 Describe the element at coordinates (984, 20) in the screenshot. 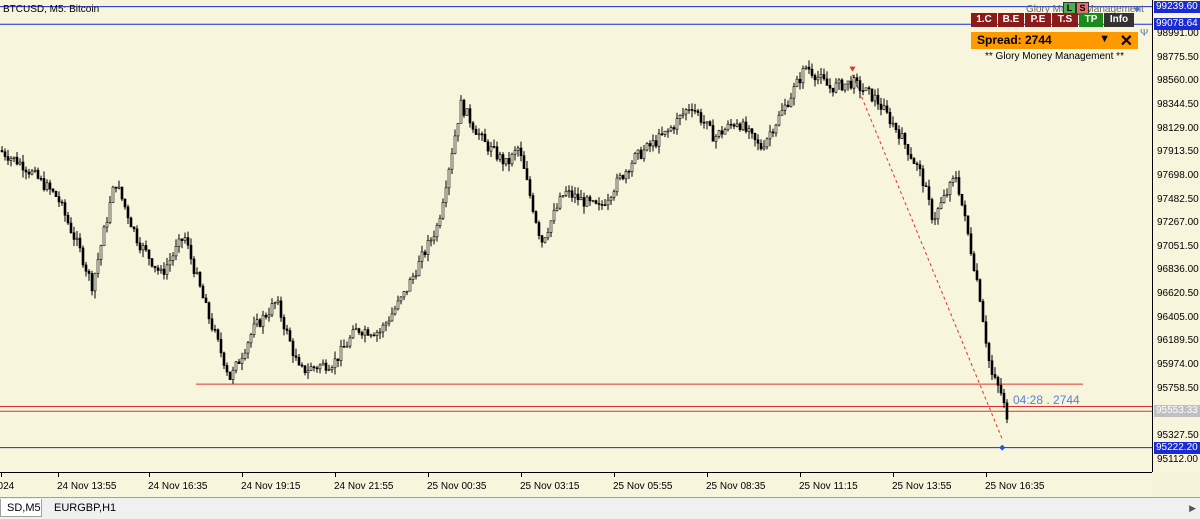

I see `close-1-button: 1.C` at that location.